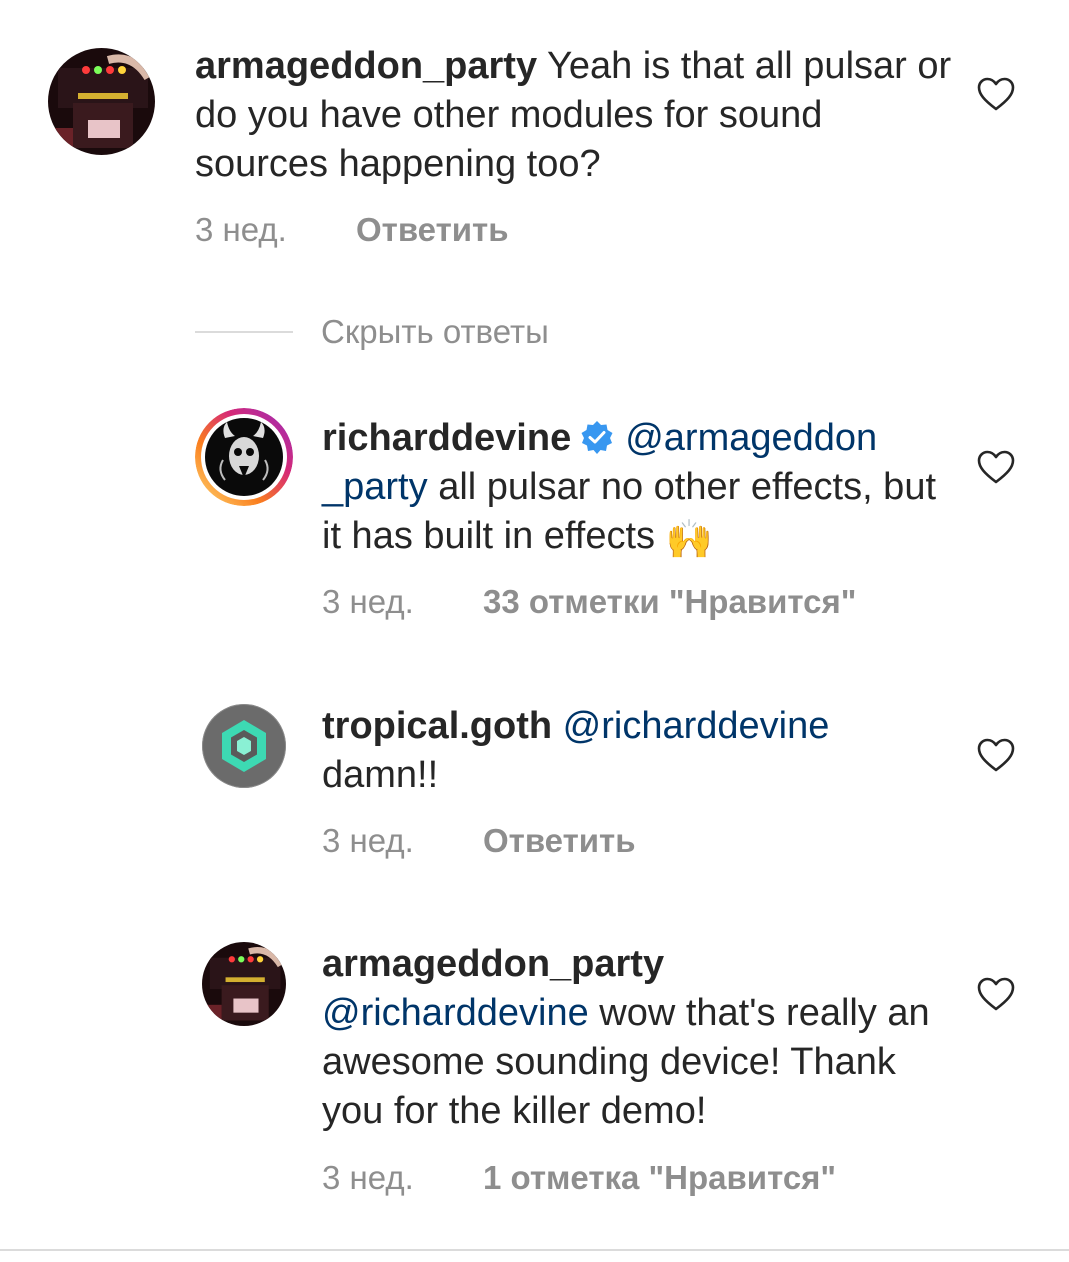  What do you see at coordinates (437, 726) in the screenshot?
I see `comment-username: tropical.goth` at bounding box center [437, 726].